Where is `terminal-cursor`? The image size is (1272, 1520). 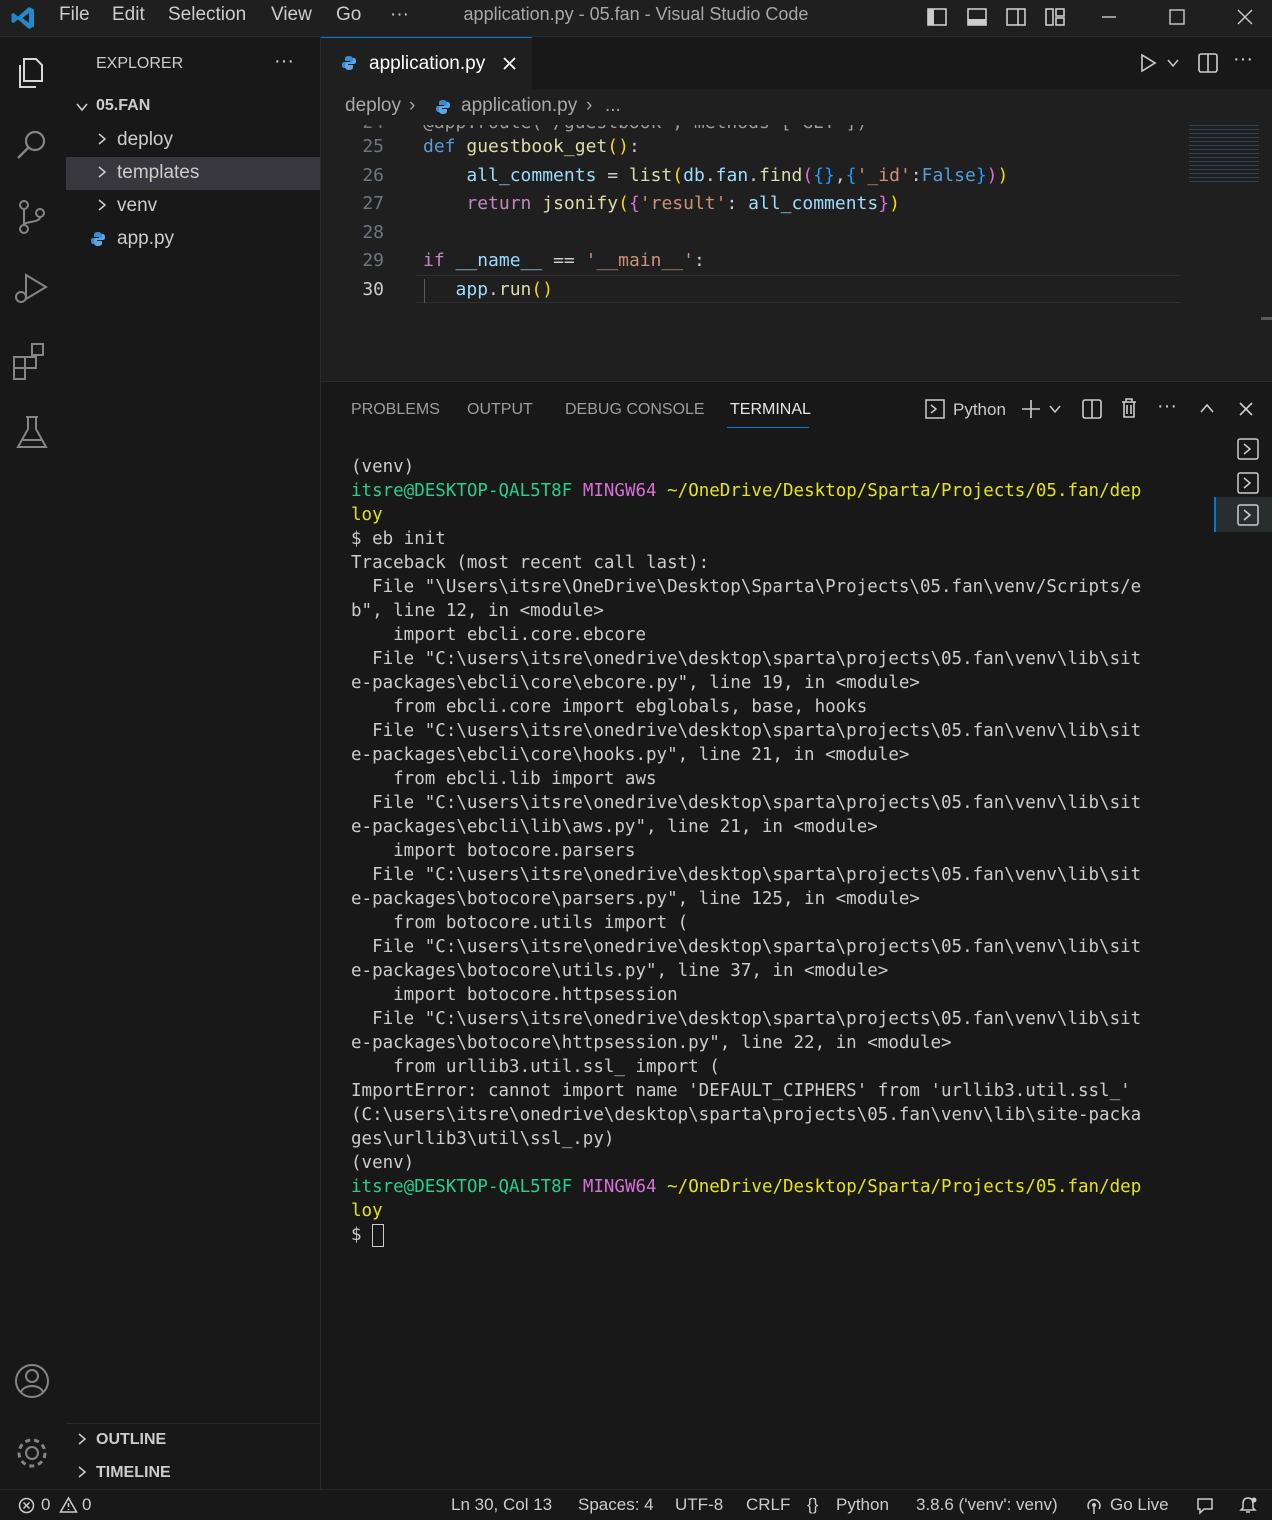
terminal-cursor is located at coordinates (378, 1235).